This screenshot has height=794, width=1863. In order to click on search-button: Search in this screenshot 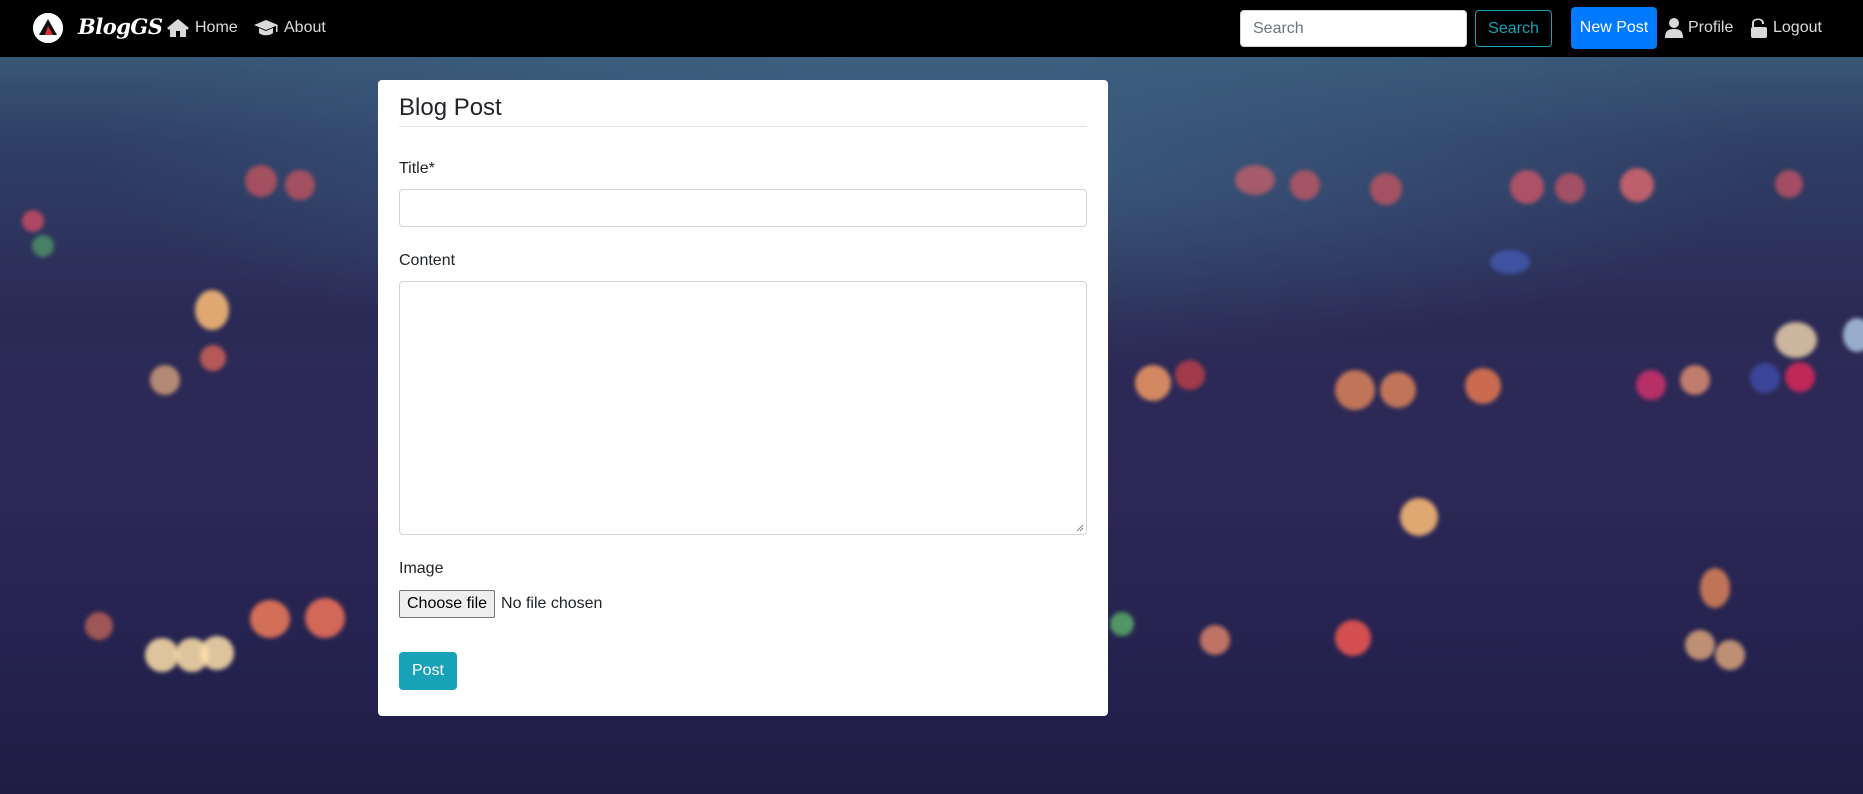, I will do `click(1513, 28)`.